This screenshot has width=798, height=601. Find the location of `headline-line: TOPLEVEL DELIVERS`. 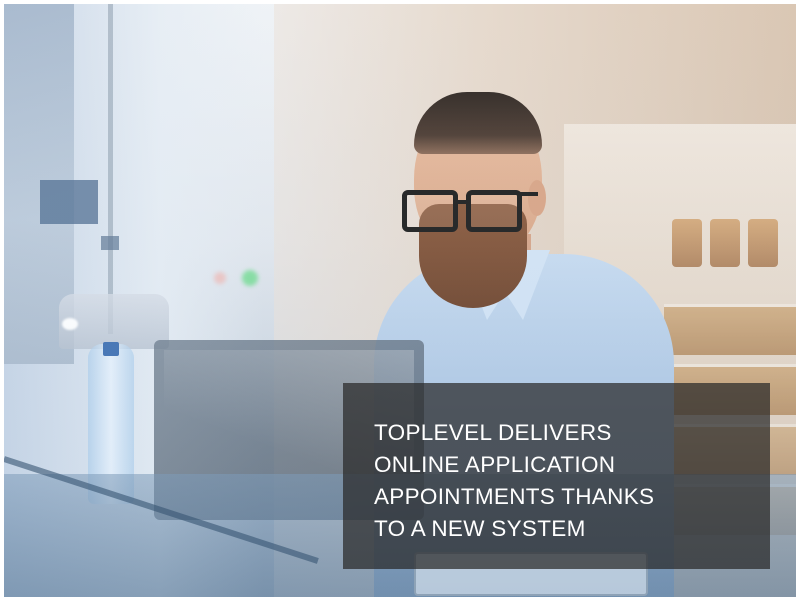

headline-line: TOPLEVEL DELIVERS is located at coordinates (493, 432).